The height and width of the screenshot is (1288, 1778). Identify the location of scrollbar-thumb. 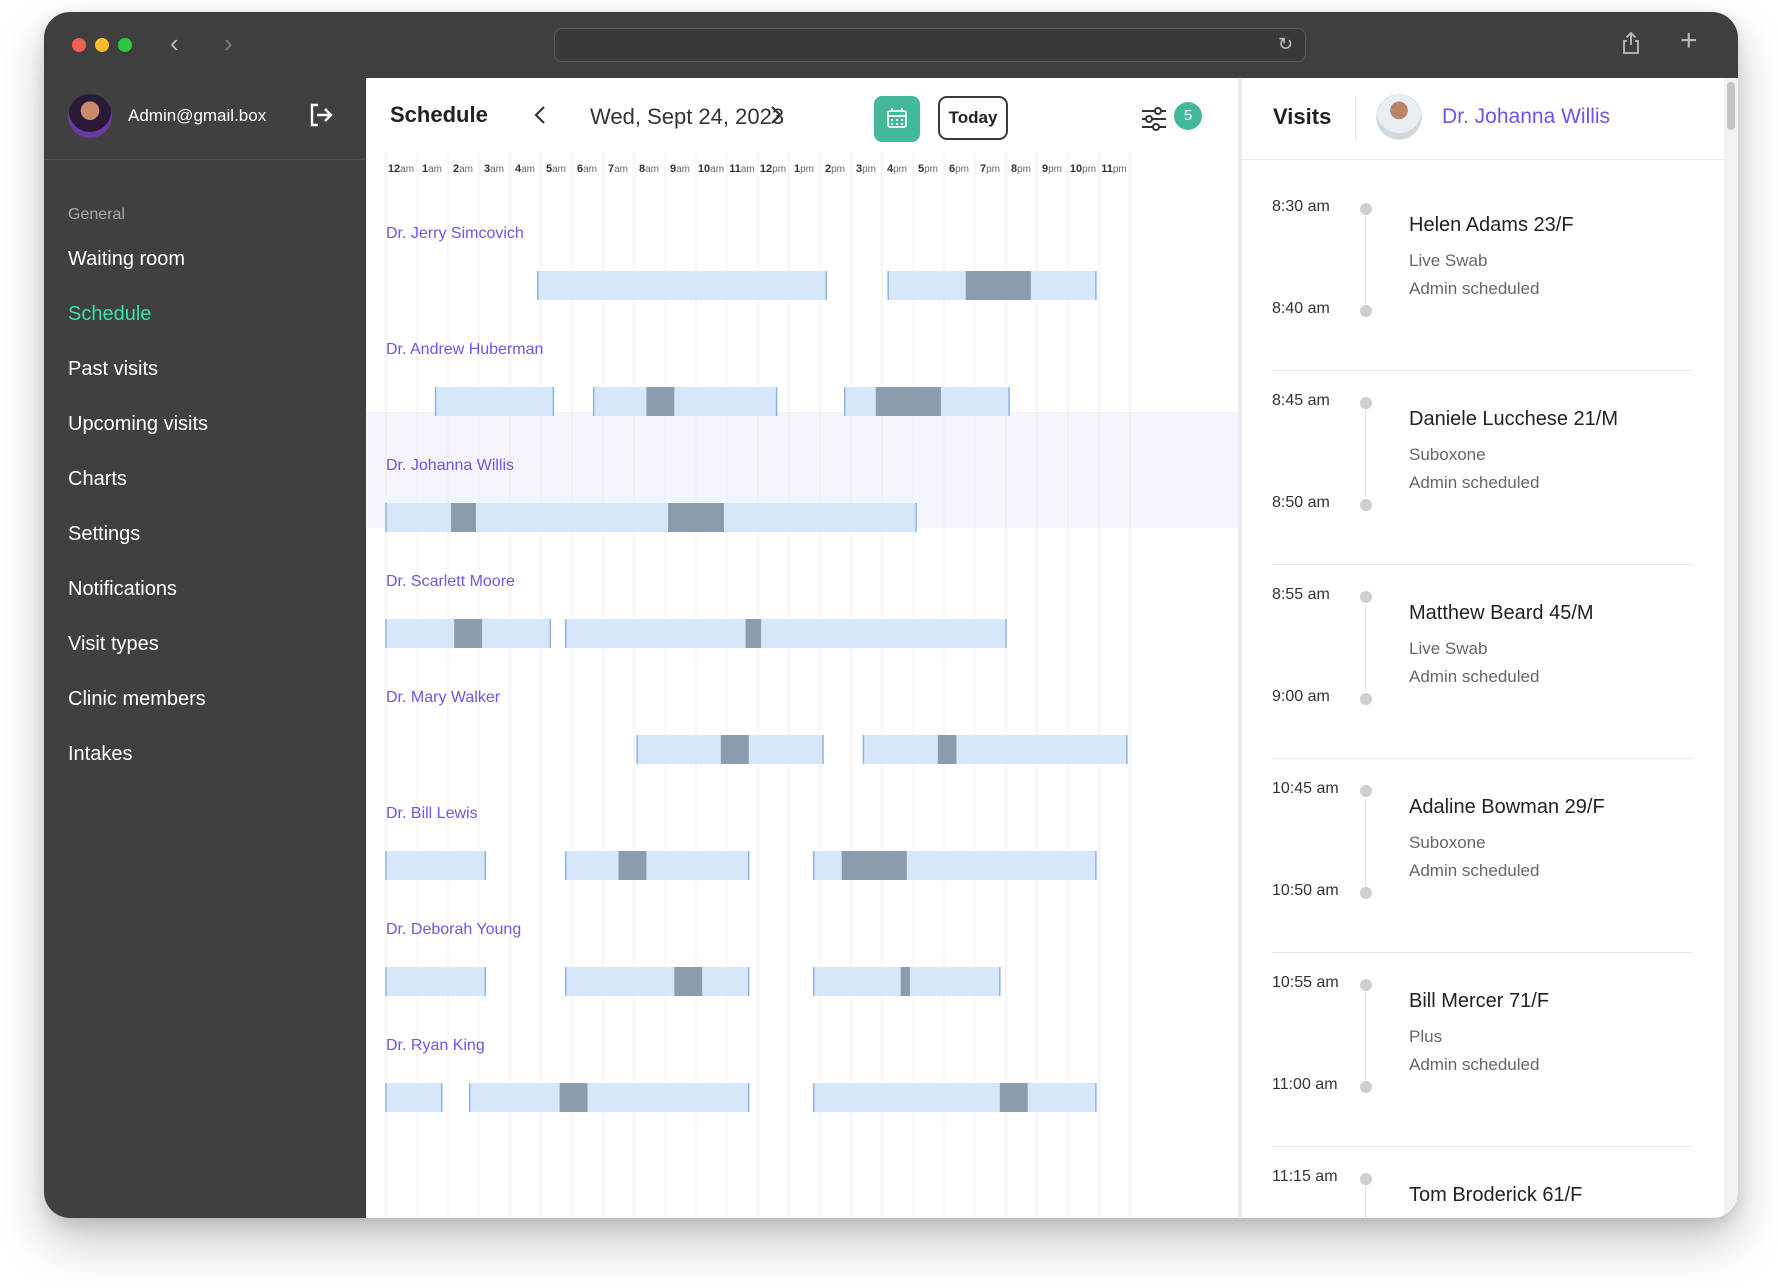
(1731, 106).